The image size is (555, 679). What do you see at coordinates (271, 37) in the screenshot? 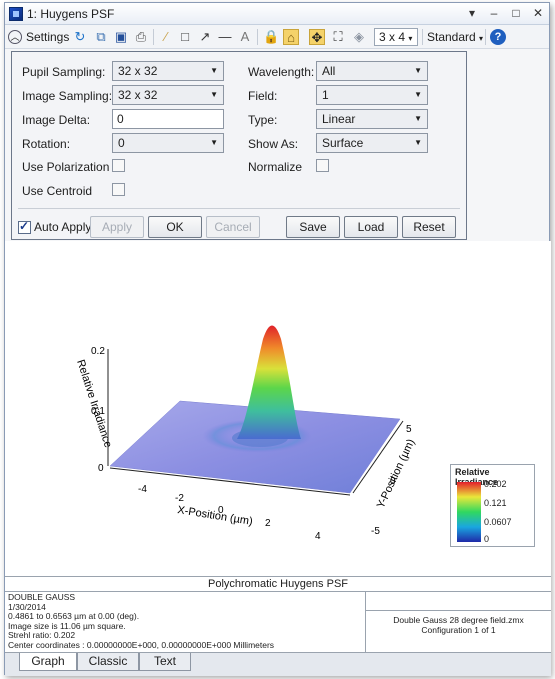
I see `lock-icon: 🔒` at bounding box center [271, 37].